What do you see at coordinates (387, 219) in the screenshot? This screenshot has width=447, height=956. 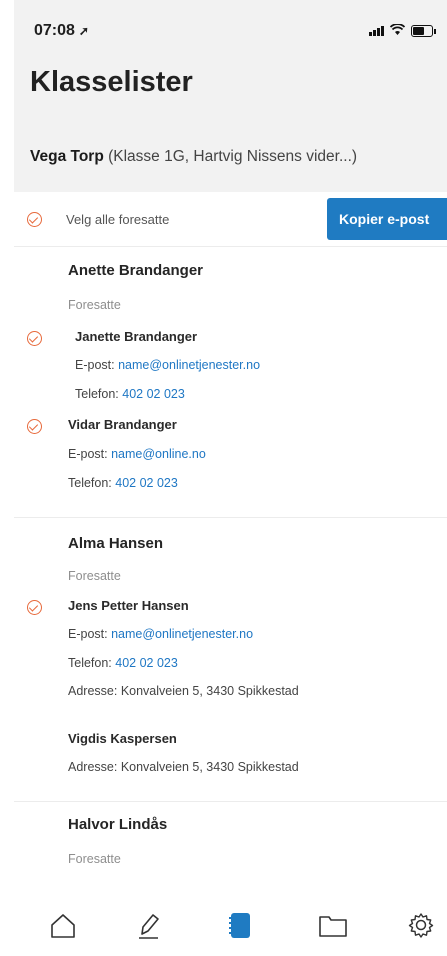 I see `copy-email-button: Kopier e-post` at bounding box center [387, 219].